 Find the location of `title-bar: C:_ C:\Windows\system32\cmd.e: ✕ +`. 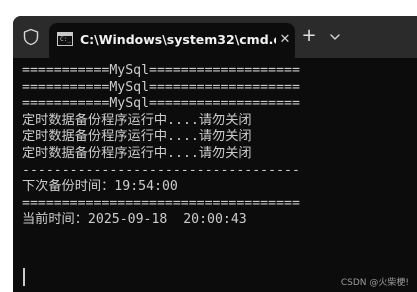

title-bar: C:_ C:\Windows\system32\cmd.e: ✕ + is located at coordinates (215, 37).